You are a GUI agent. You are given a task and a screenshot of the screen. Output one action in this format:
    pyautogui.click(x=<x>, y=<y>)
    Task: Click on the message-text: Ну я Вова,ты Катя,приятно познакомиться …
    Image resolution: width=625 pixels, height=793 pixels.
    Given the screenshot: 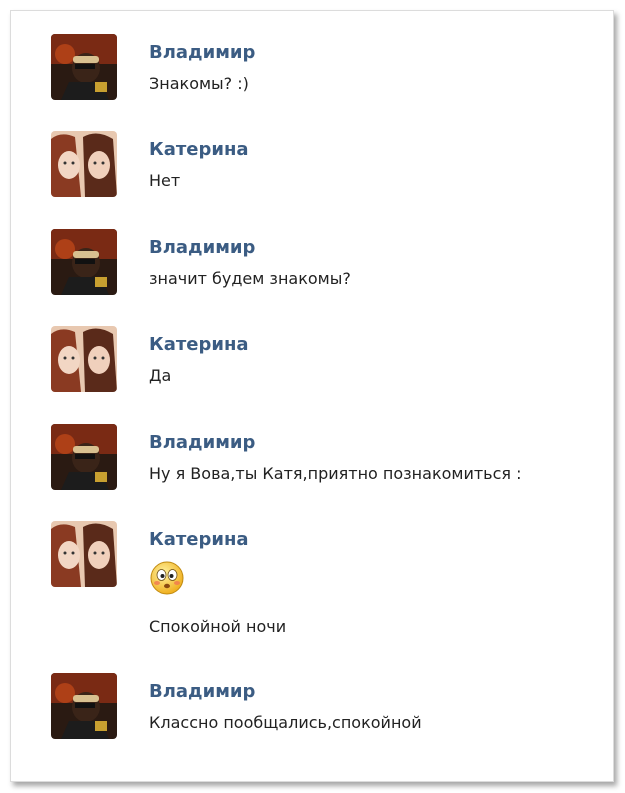 What is the action you would take?
    pyautogui.click(x=335, y=473)
    